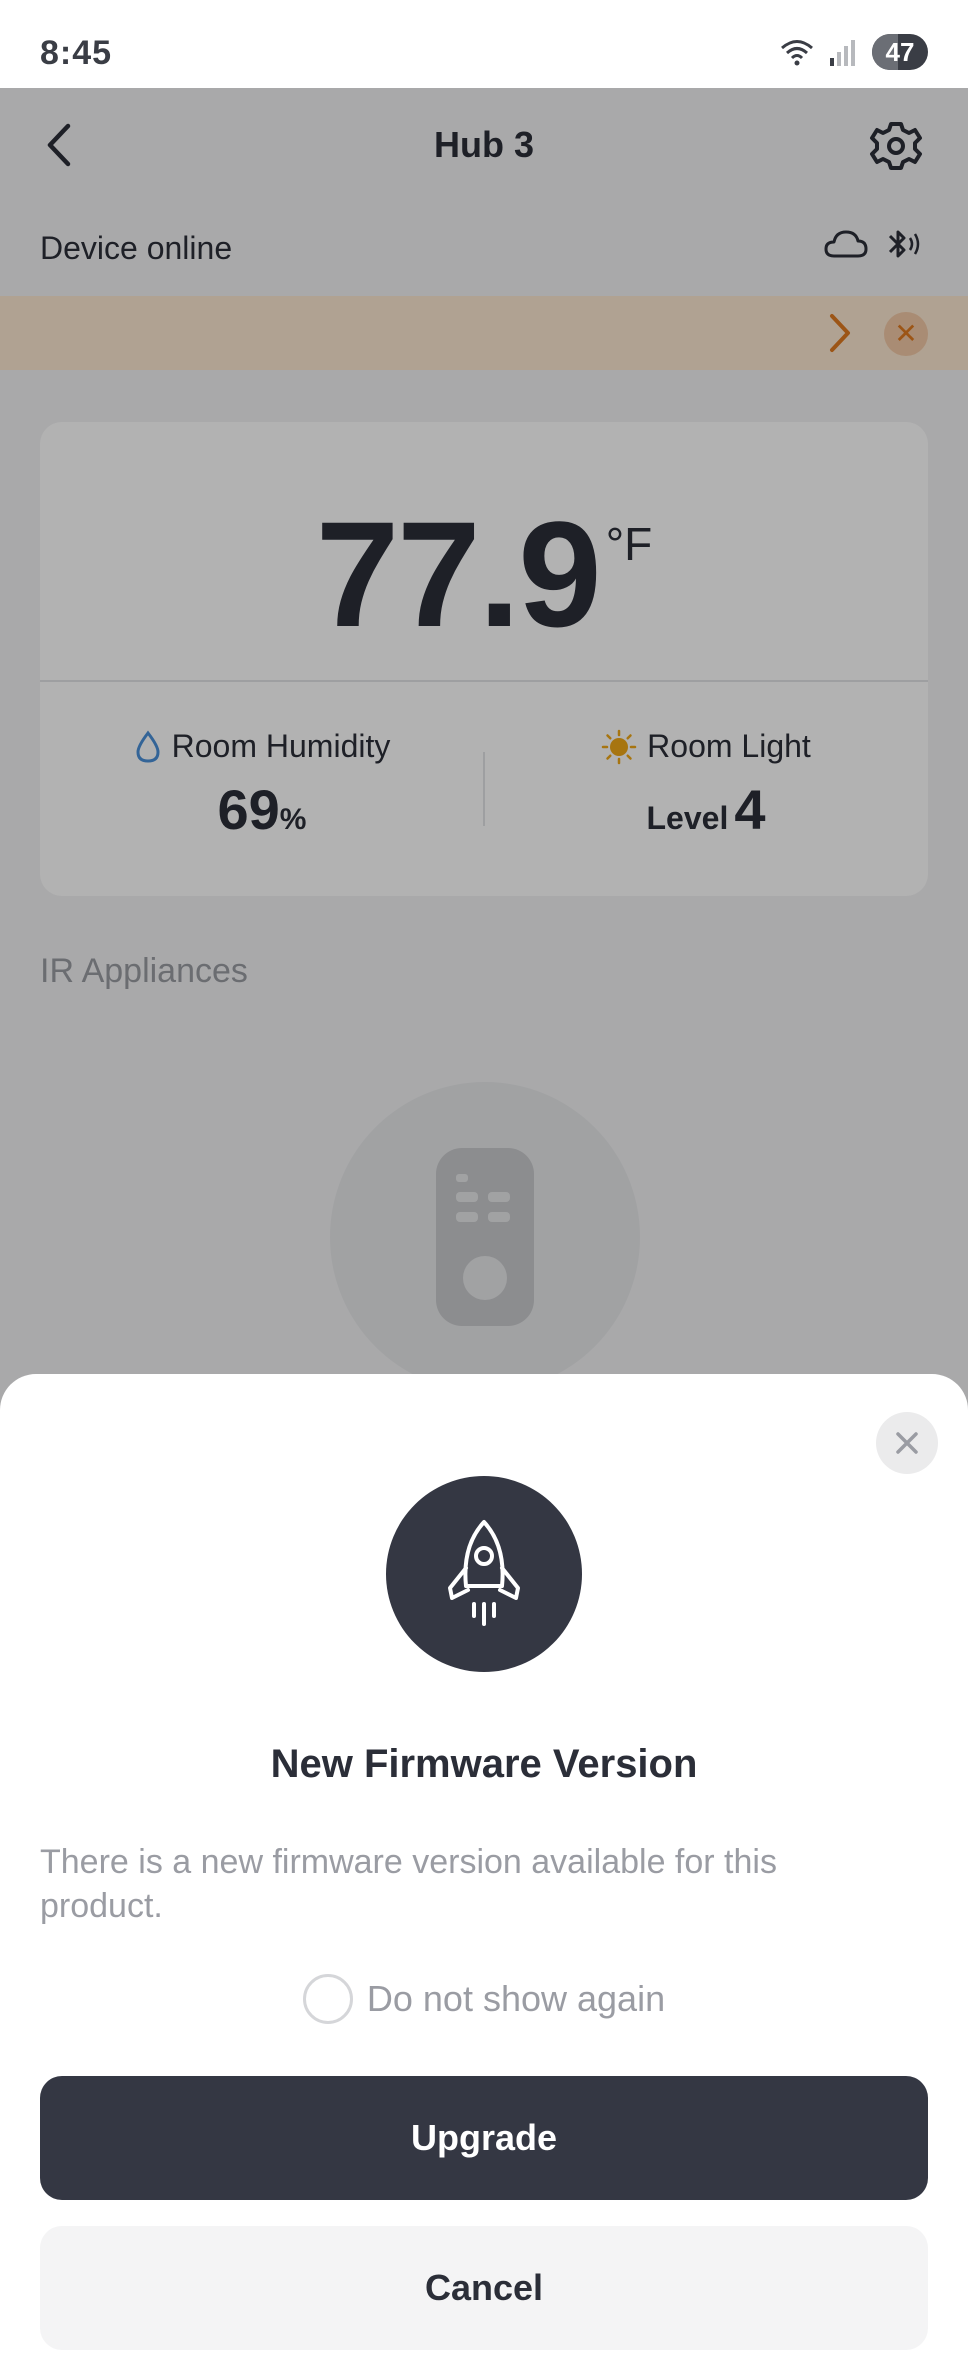 The width and height of the screenshot is (968, 2376). I want to click on do-not-show-again-option: Do not show again, so click(484, 1999).